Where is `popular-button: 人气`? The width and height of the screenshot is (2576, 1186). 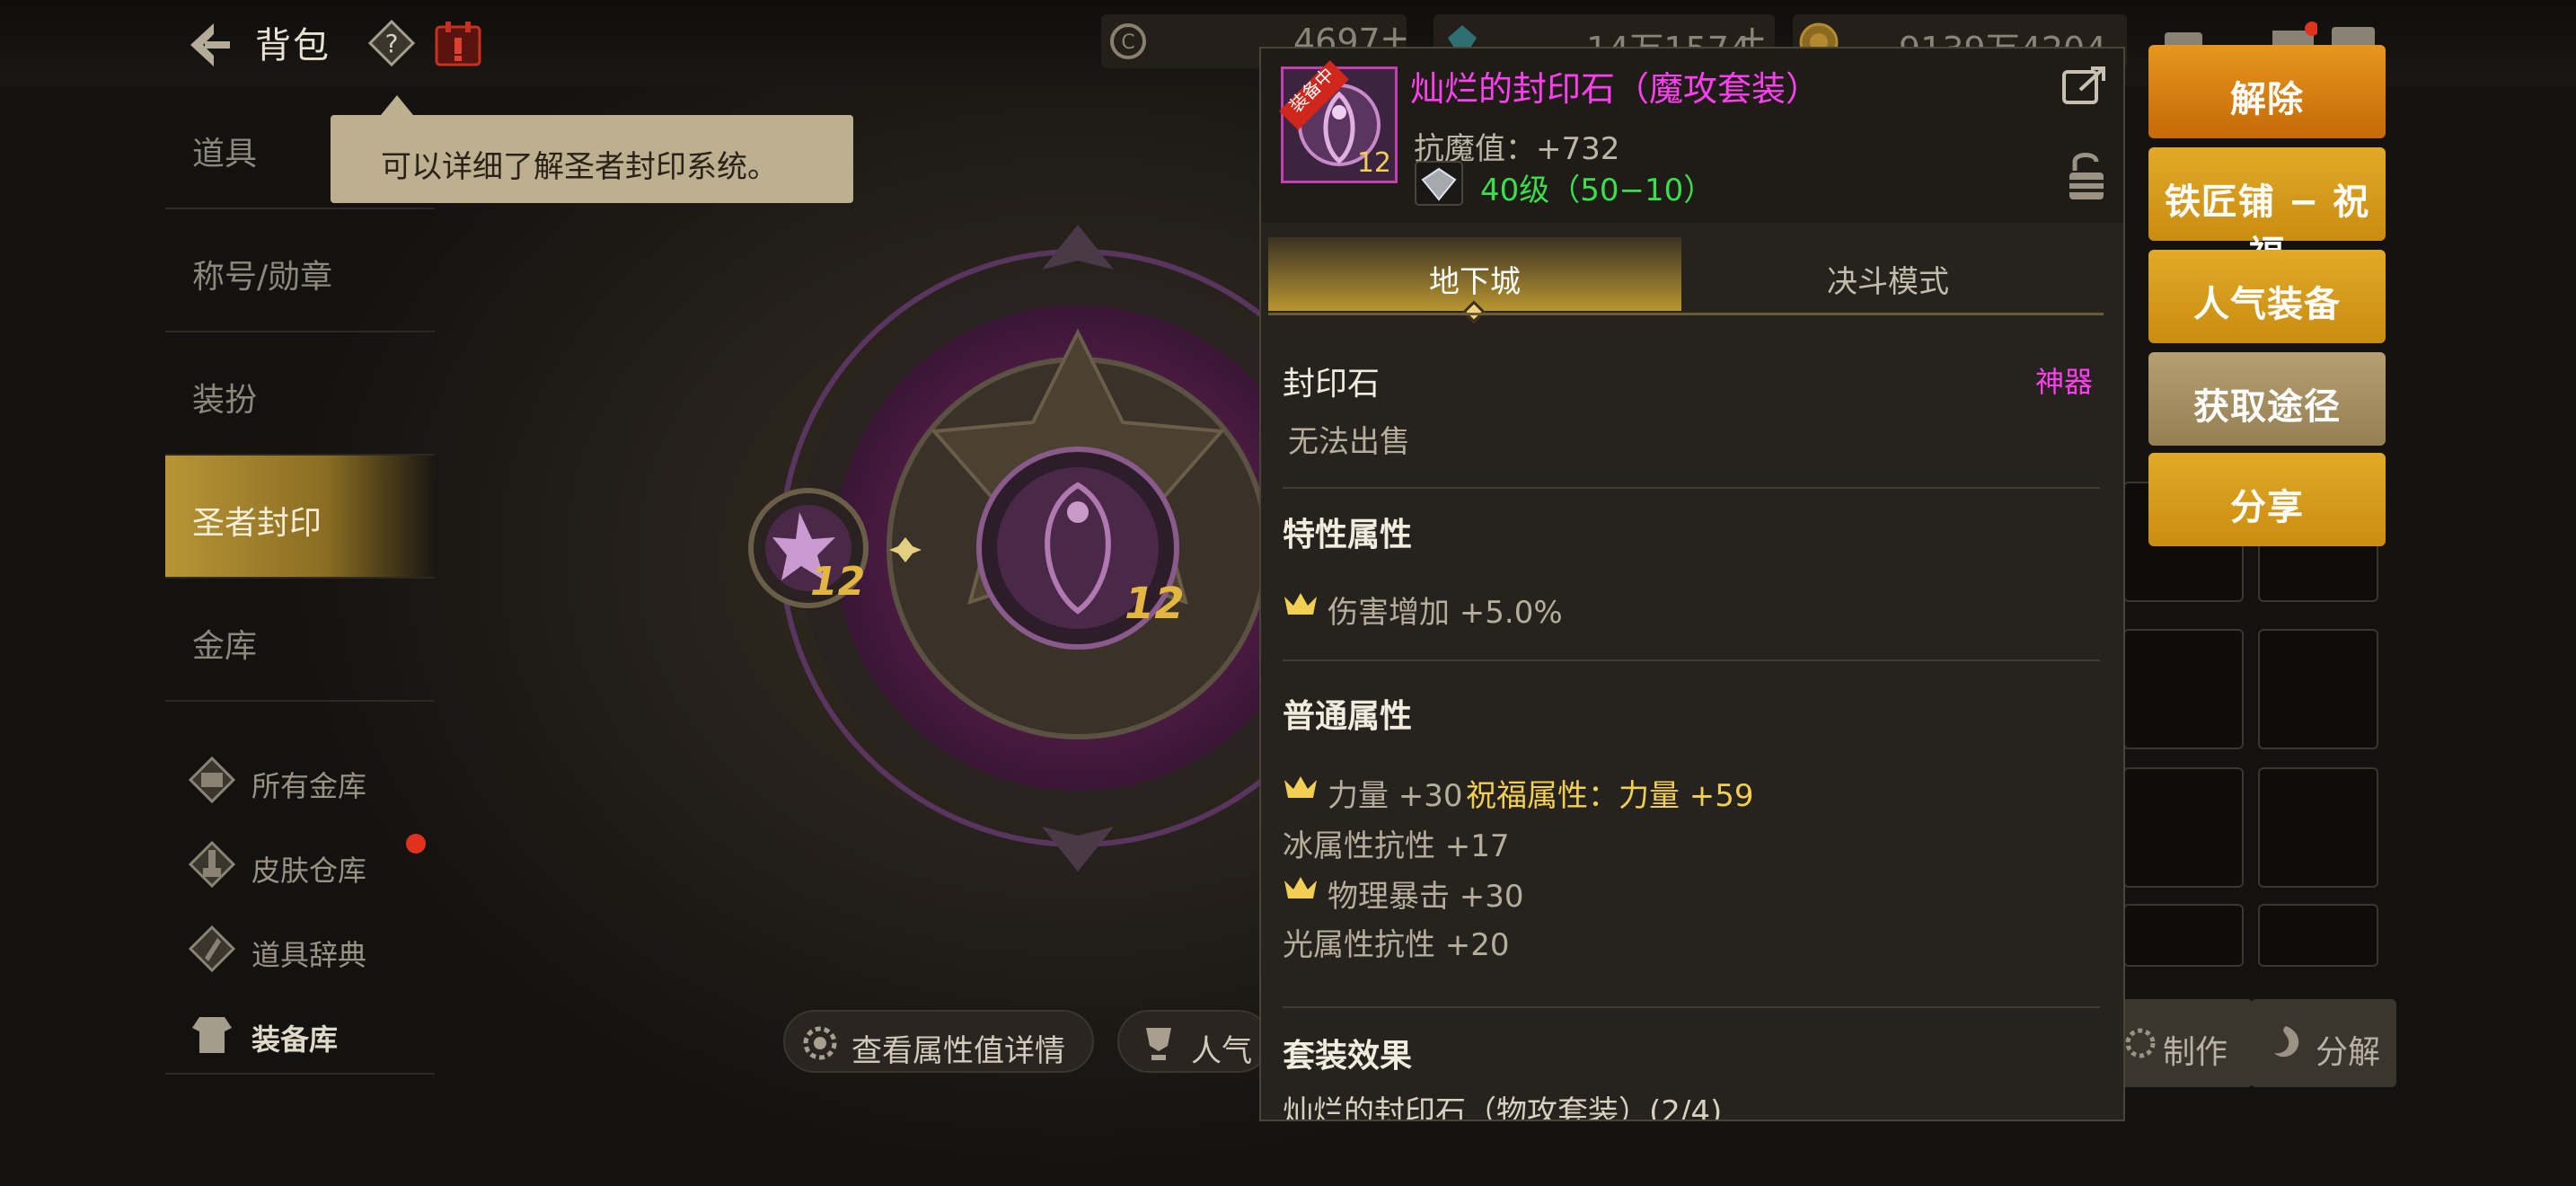
popular-button: 人气 is located at coordinates (1193, 1041).